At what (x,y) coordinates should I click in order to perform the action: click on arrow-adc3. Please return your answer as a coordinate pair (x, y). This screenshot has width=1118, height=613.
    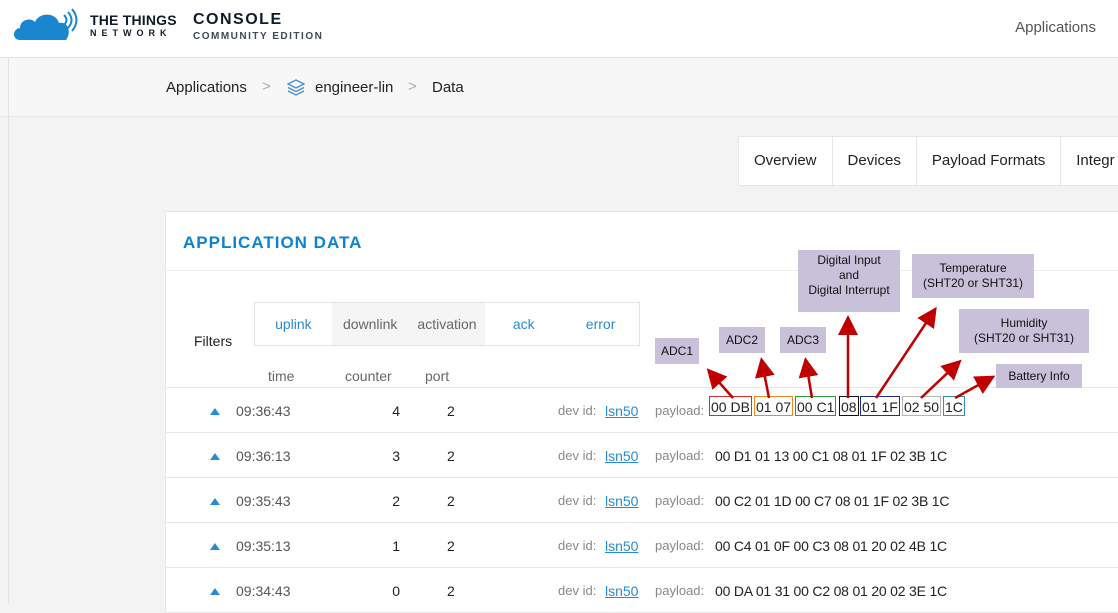
    Looking at the image, I should click on (808, 378).